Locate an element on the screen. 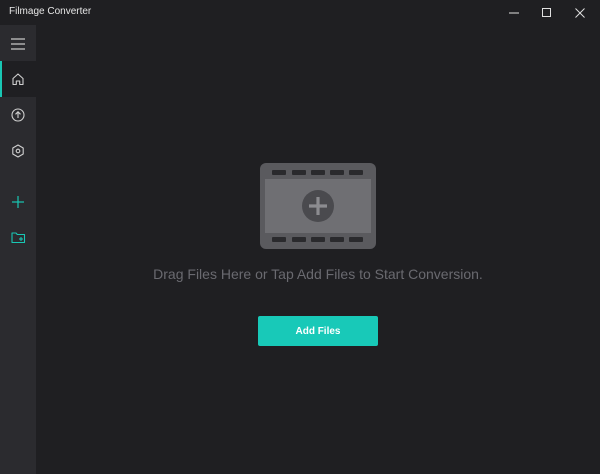 This screenshot has width=600, height=474. film-add-icon is located at coordinates (318, 206).